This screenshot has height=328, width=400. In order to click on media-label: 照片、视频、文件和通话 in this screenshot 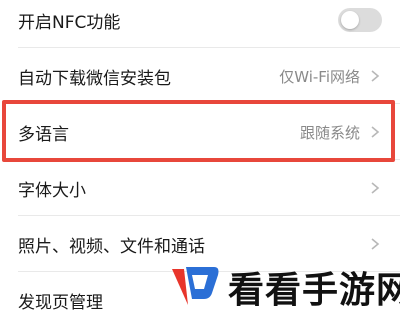, I will do `click(111, 246)`.